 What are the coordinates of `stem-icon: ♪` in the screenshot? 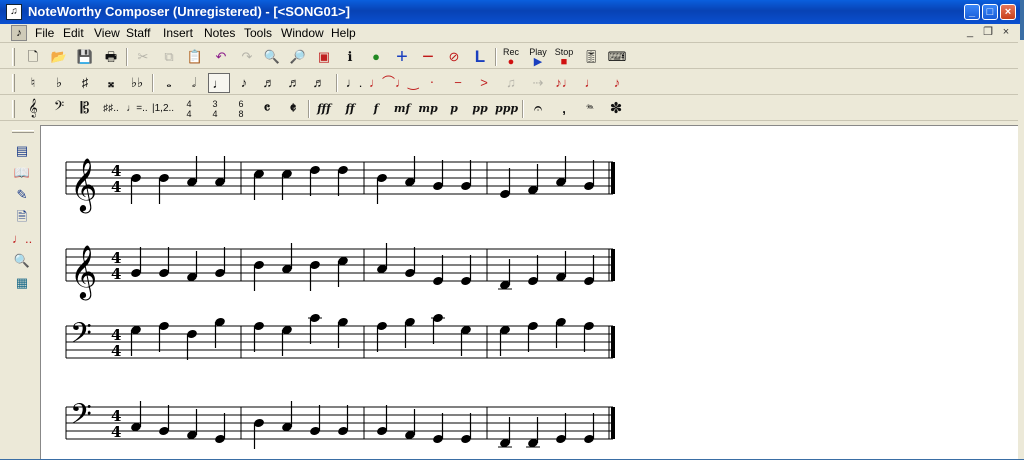 It's located at (617, 83).